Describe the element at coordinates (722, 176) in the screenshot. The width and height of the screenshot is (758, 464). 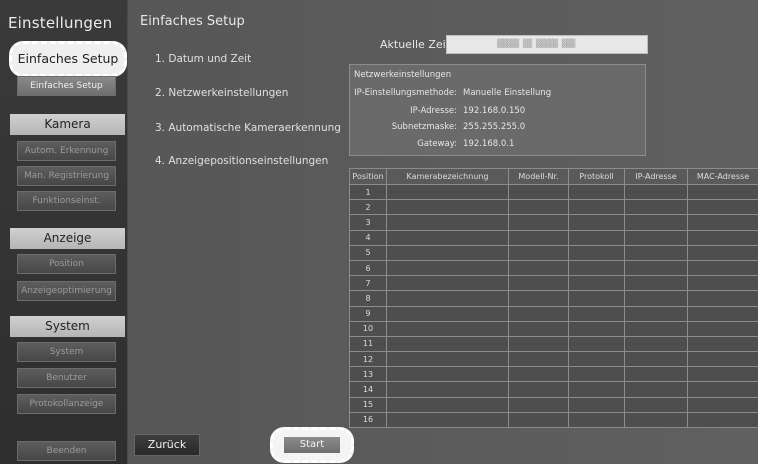
I see `col-mac-address: MAC-Adresse` at that location.